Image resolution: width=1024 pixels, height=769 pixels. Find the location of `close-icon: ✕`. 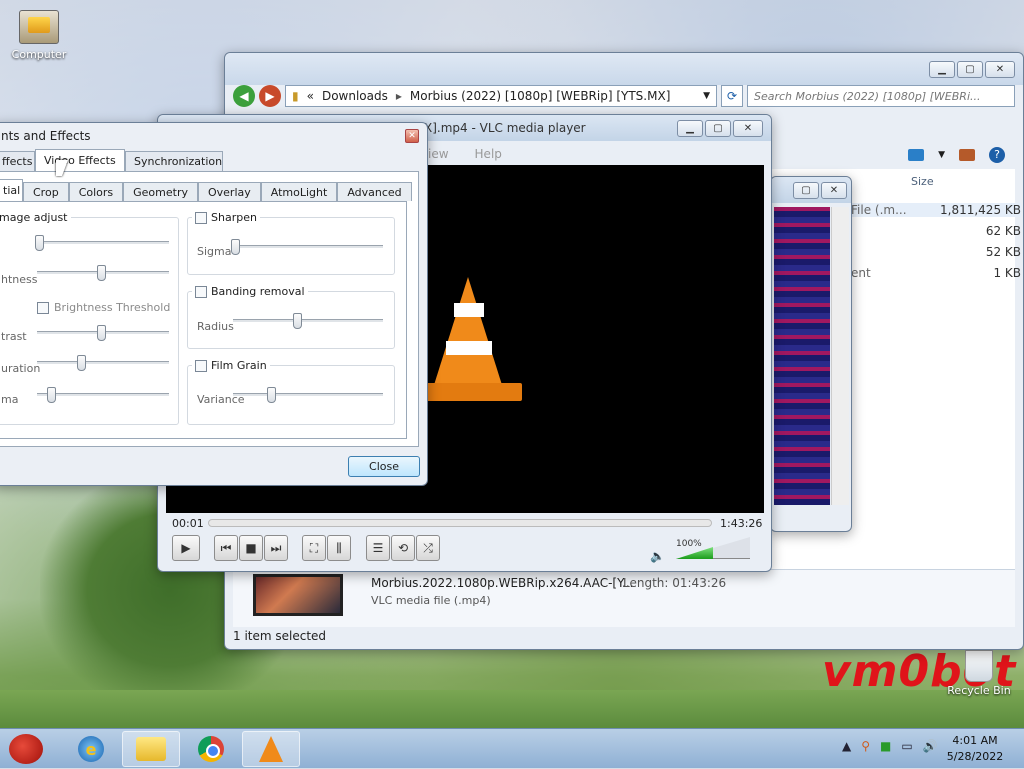

close-icon: ✕ is located at coordinates (412, 136).